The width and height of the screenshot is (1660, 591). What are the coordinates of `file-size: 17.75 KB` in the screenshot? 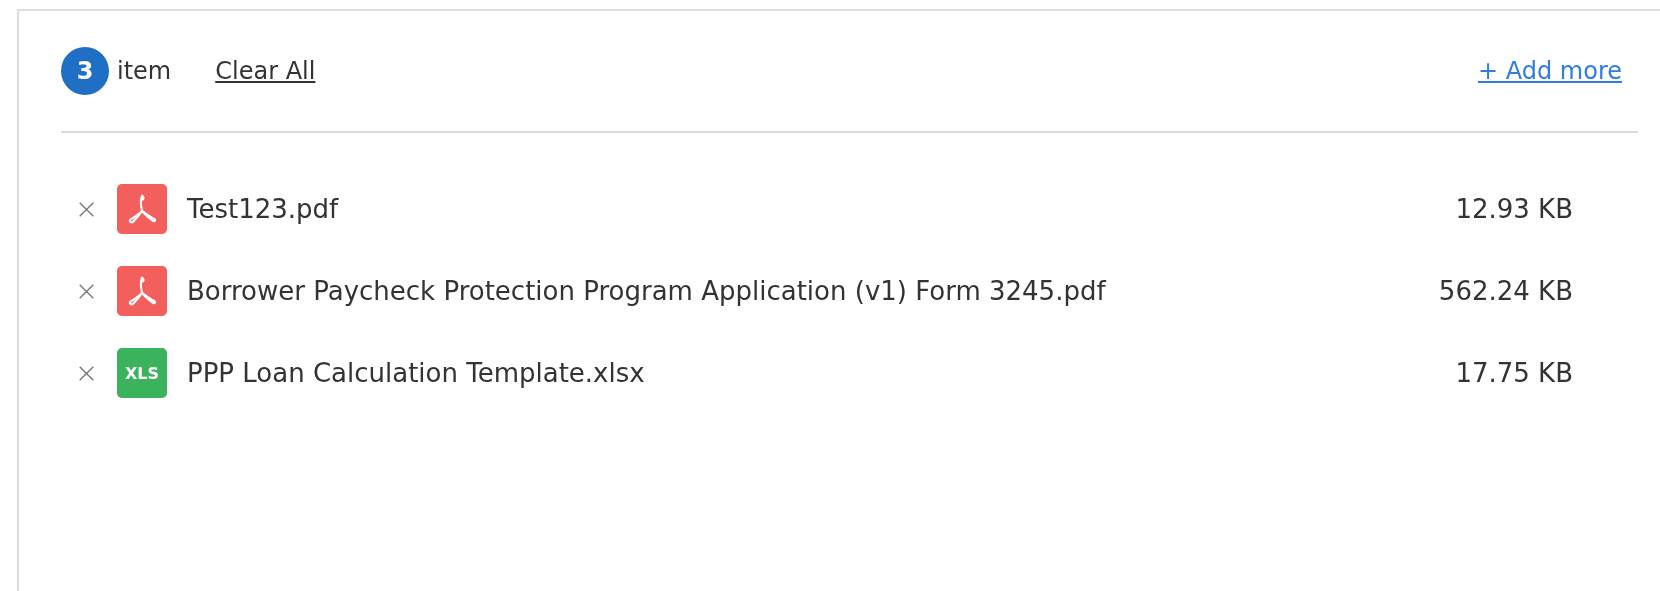 It's located at (1514, 373).